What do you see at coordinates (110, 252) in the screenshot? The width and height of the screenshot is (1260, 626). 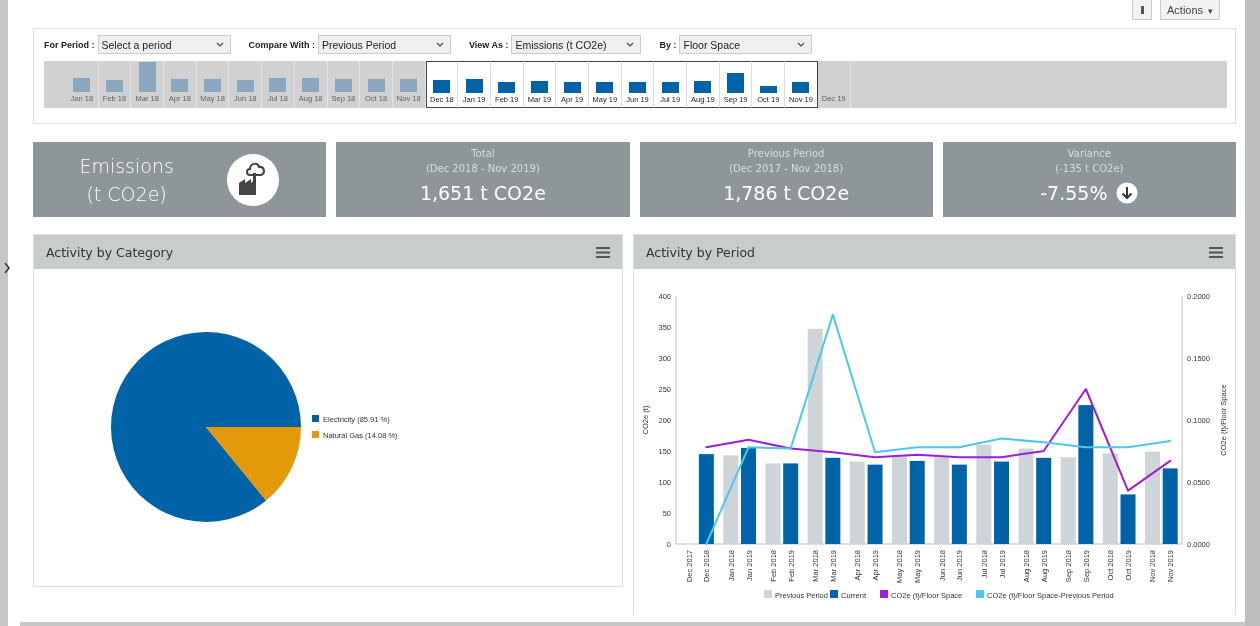 I see `panel-title: Activity by Category` at bounding box center [110, 252].